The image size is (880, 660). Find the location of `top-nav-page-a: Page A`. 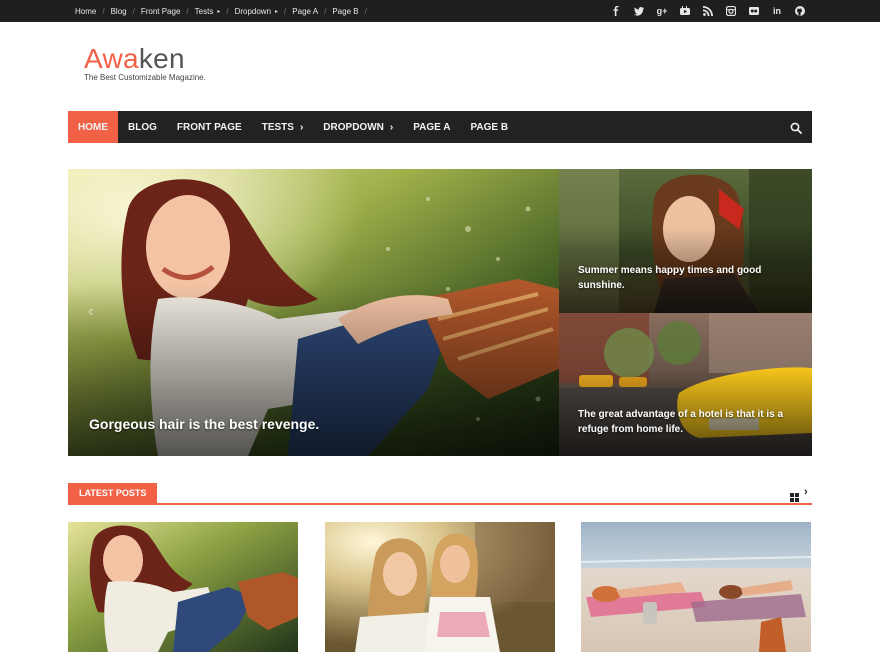

top-nav-page-a: Page A is located at coordinates (305, 11).